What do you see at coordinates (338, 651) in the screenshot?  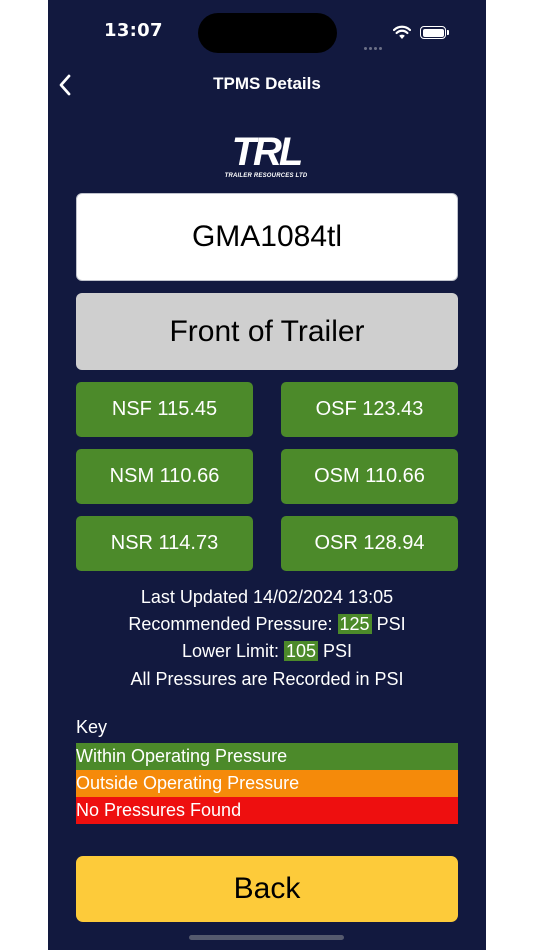 I see `lower-limit-unit: PSI` at bounding box center [338, 651].